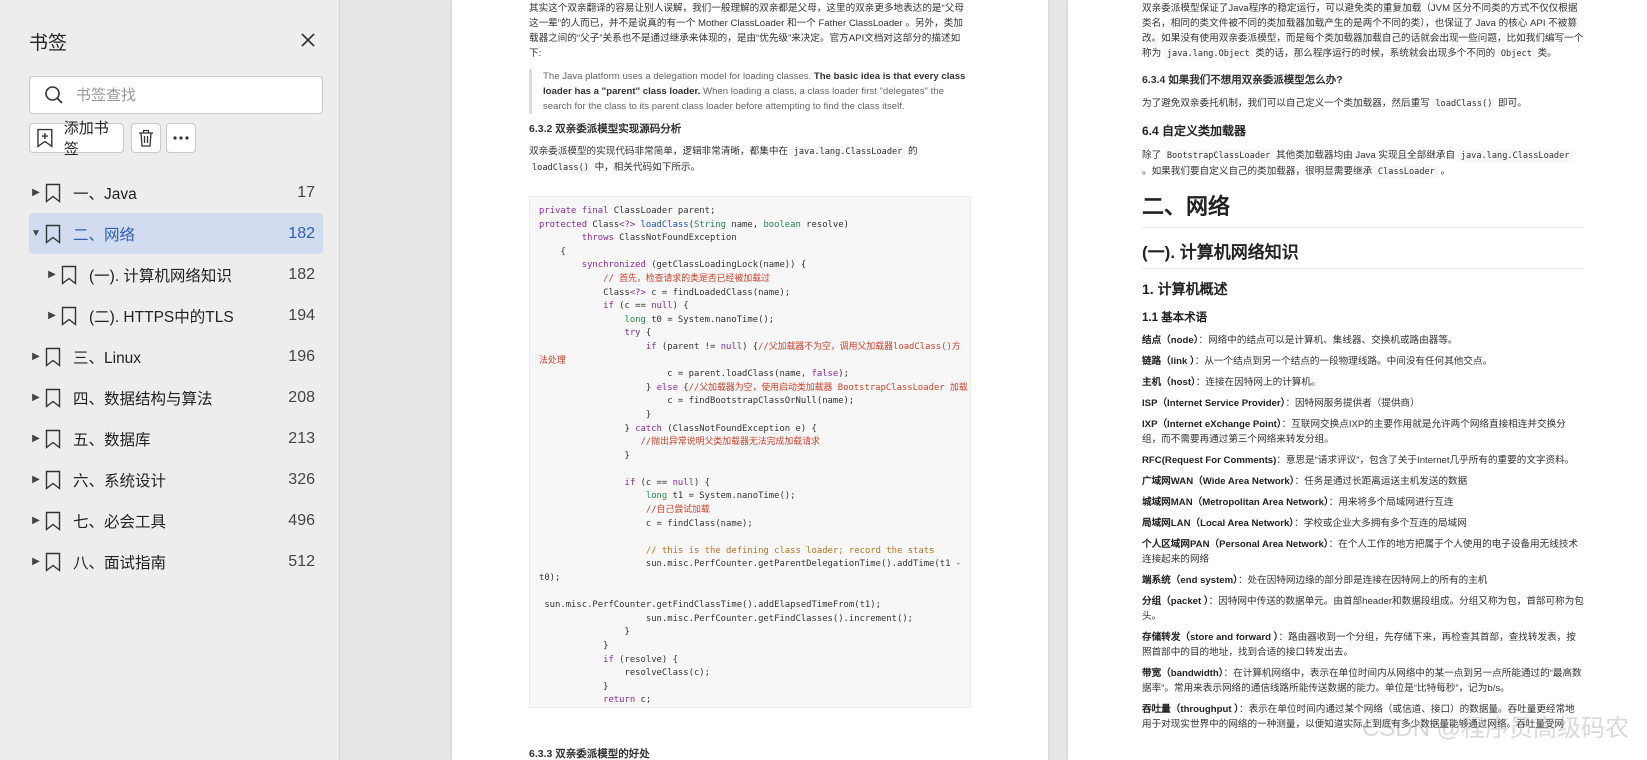 This screenshot has height=760, width=1647. I want to click on text: 双亲委派模型的实现代码非常简单，逻辑非常清晰，都集中在, so click(659, 151).